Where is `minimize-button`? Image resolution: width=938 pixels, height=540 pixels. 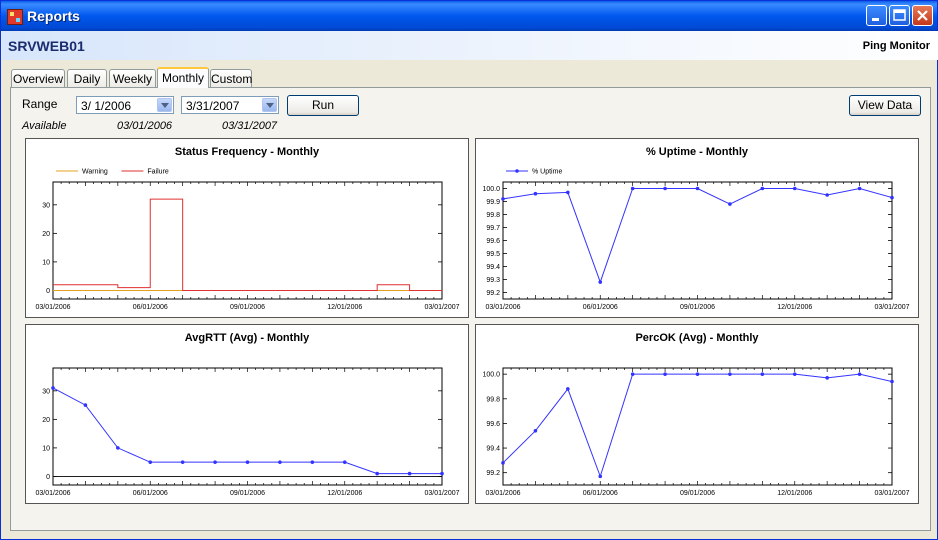
minimize-button is located at coordinates (876, 15).